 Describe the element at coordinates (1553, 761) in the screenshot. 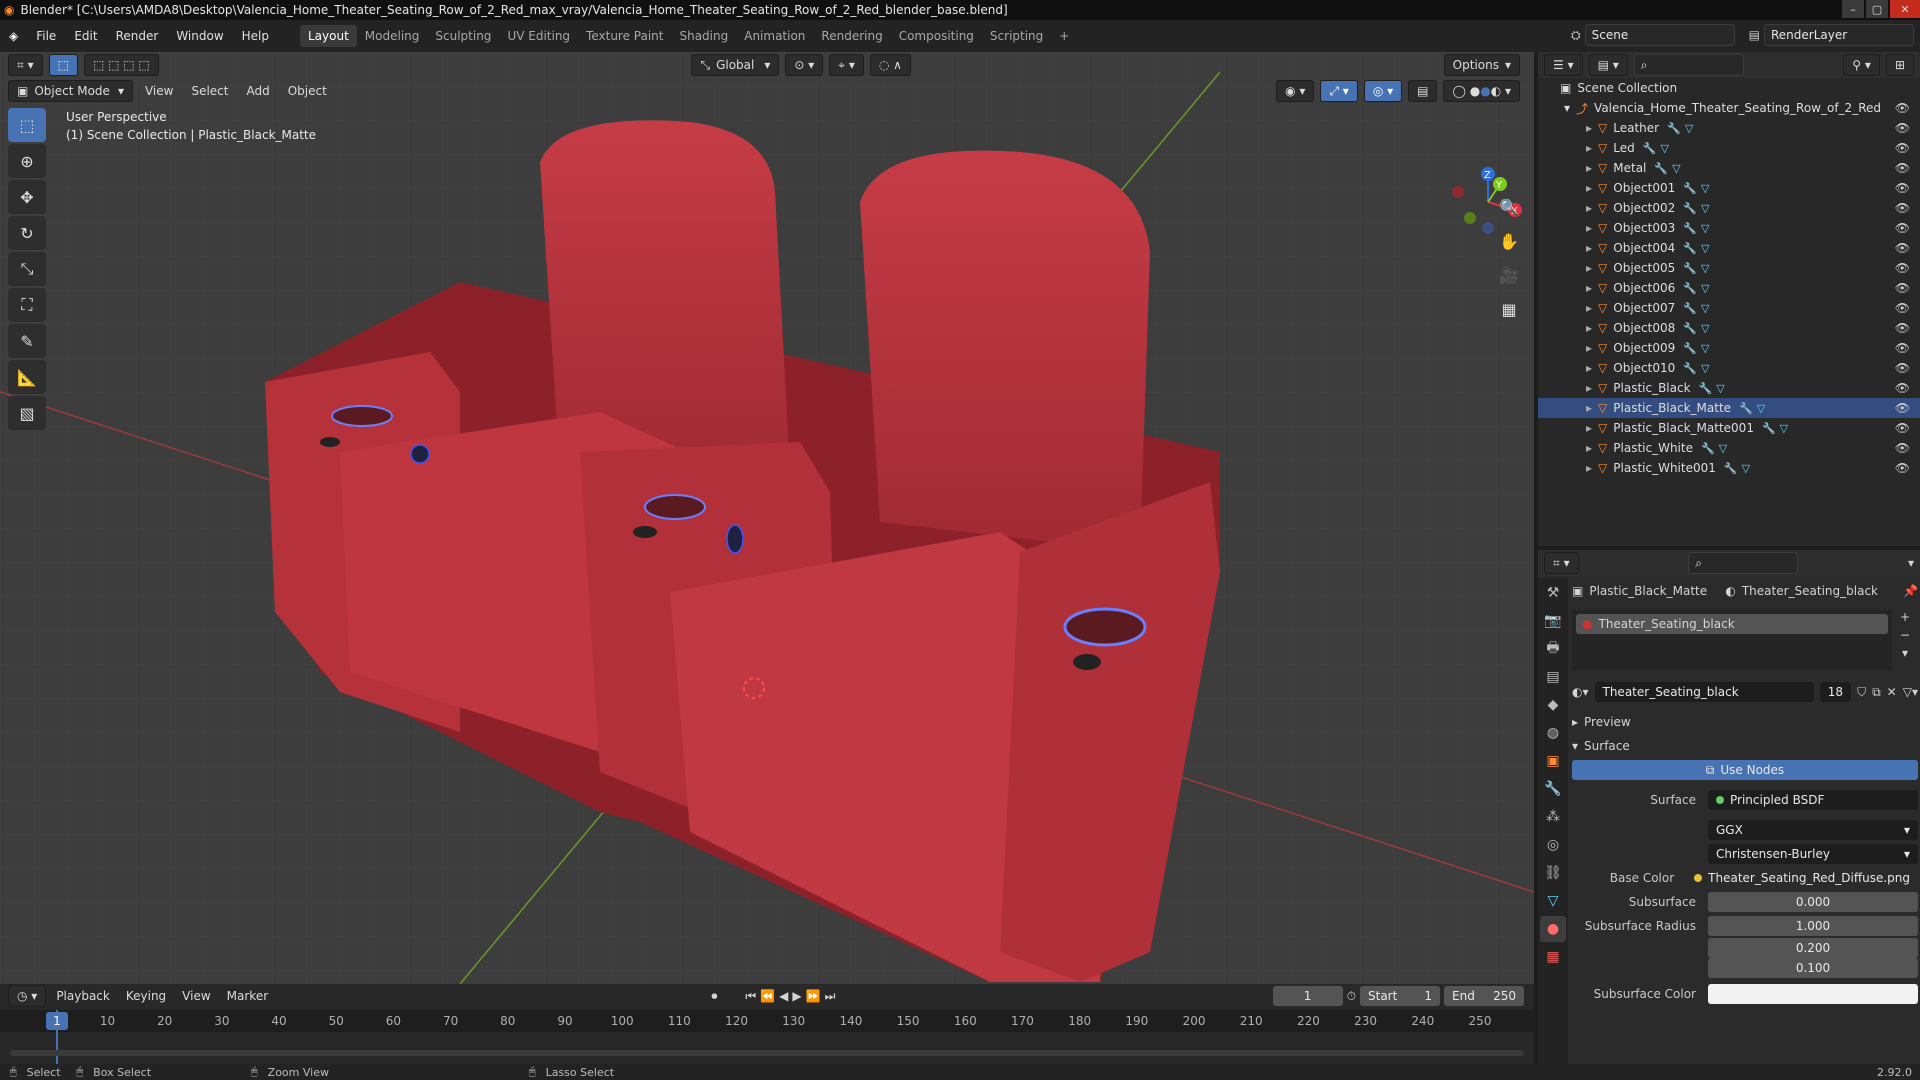

I see `object-tab-icon: ▣` at that location.